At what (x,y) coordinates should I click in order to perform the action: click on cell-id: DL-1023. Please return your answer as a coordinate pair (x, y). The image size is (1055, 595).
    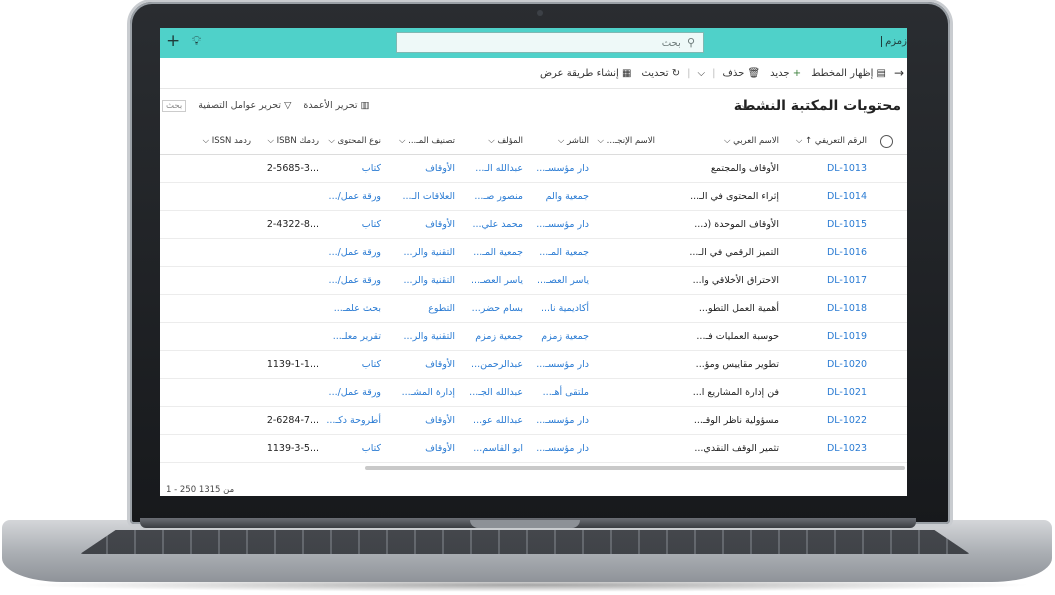
    Looking at the image, I should click on (847, 448).